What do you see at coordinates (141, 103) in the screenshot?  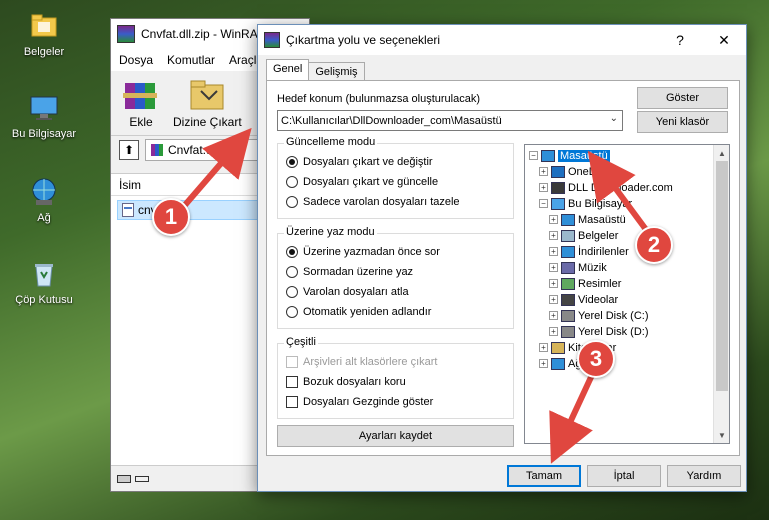 I see `add-button: Ekle` at bounding box center [141, 103].